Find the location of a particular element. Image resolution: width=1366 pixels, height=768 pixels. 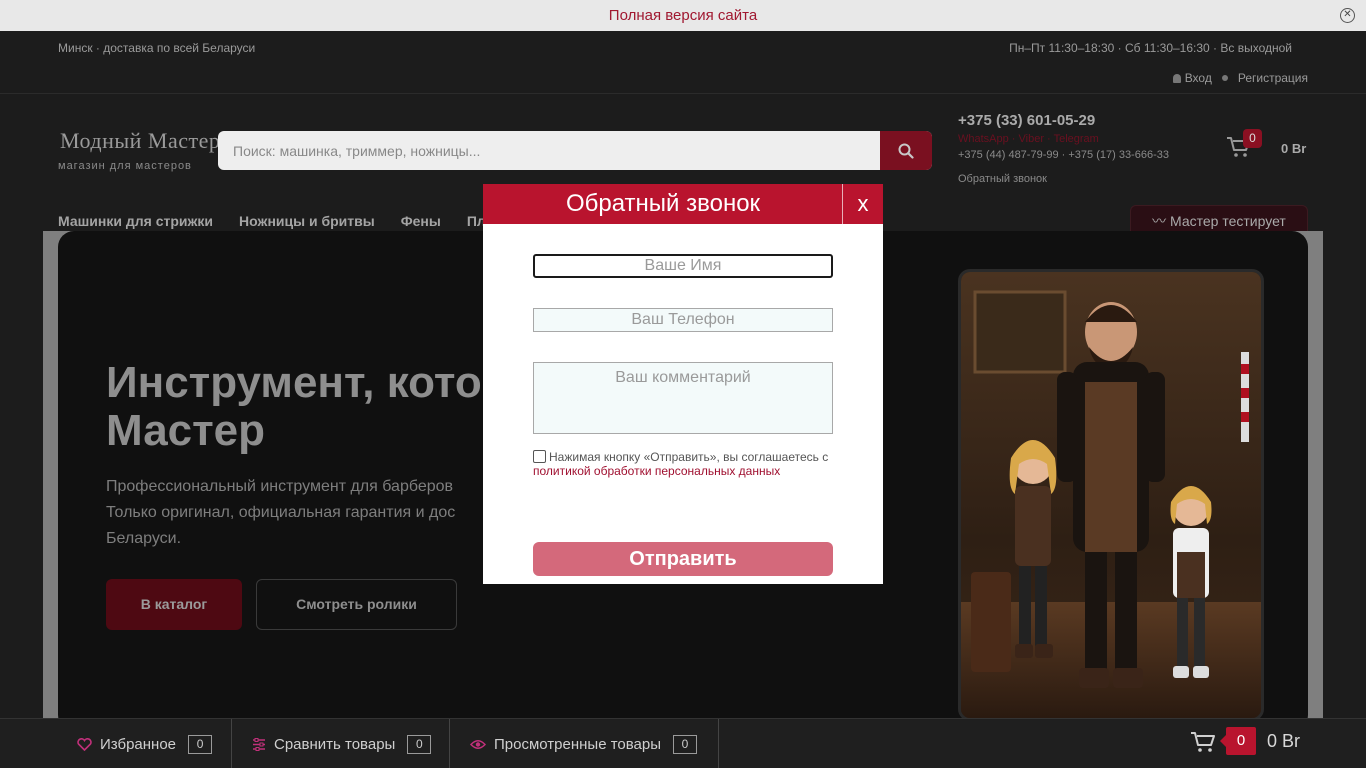

header-cart-total: 0 Br is located at coordinates (1294, 148).